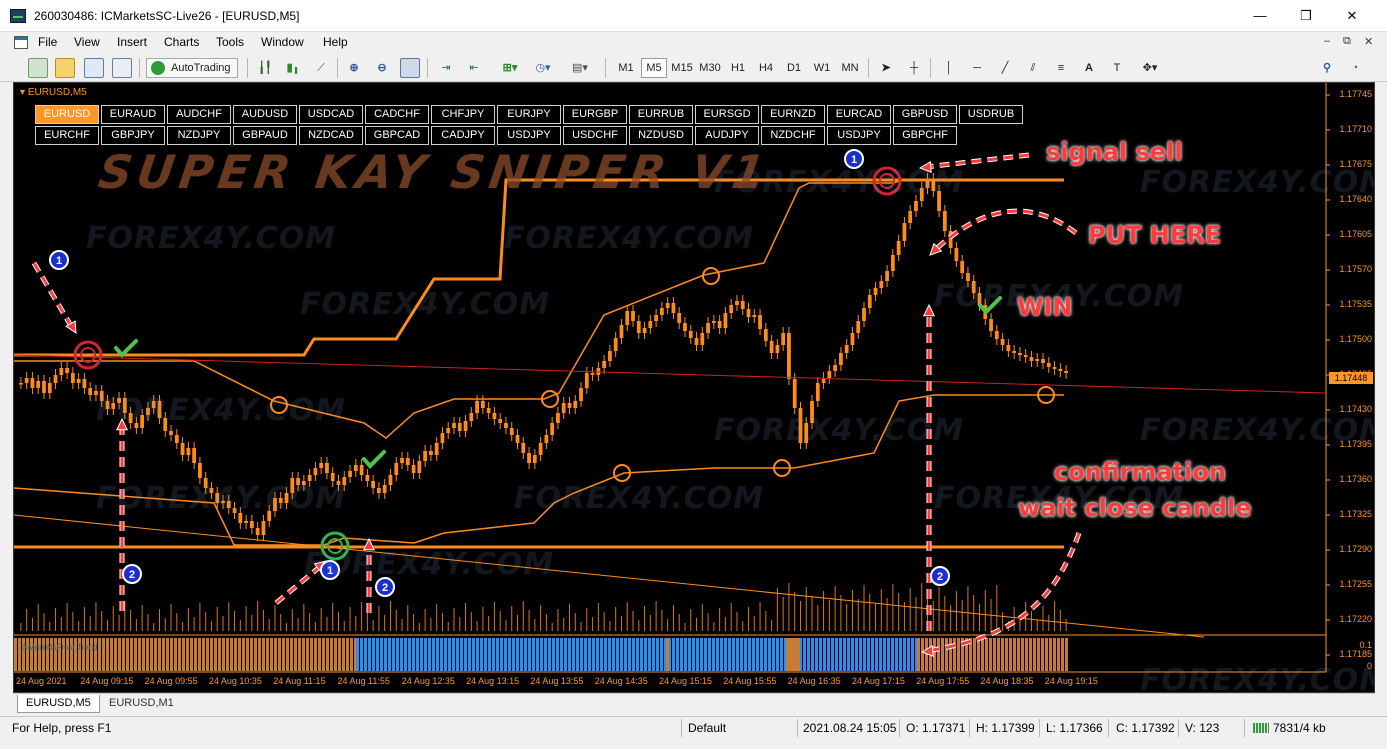 The image size is (1387, 749). I want to click on menu-help: Help, so click(335, 42).